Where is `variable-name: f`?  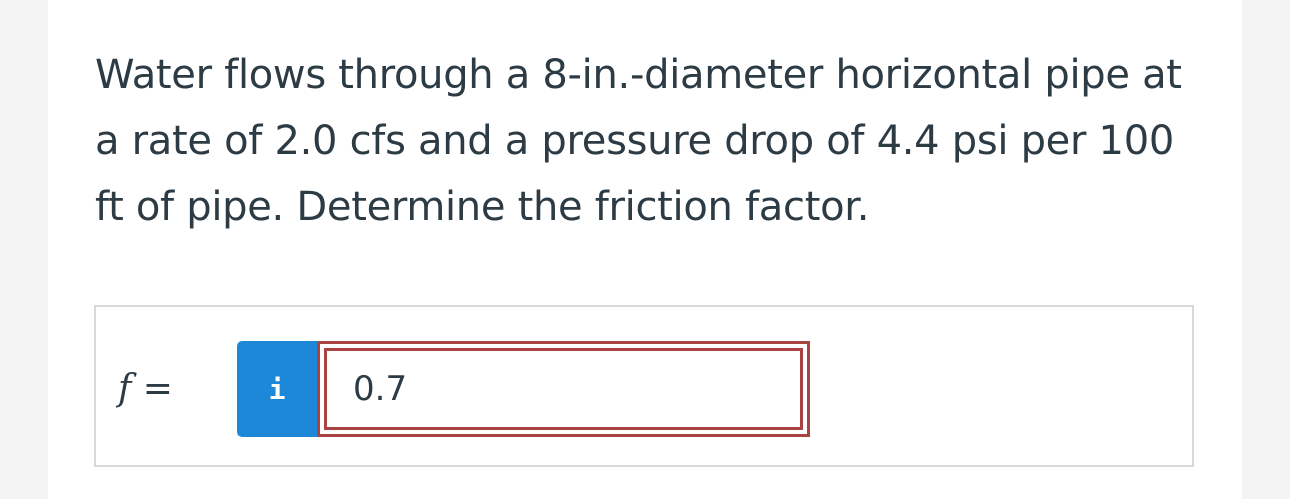
variable-name: f is located at coordinates (125, 388).